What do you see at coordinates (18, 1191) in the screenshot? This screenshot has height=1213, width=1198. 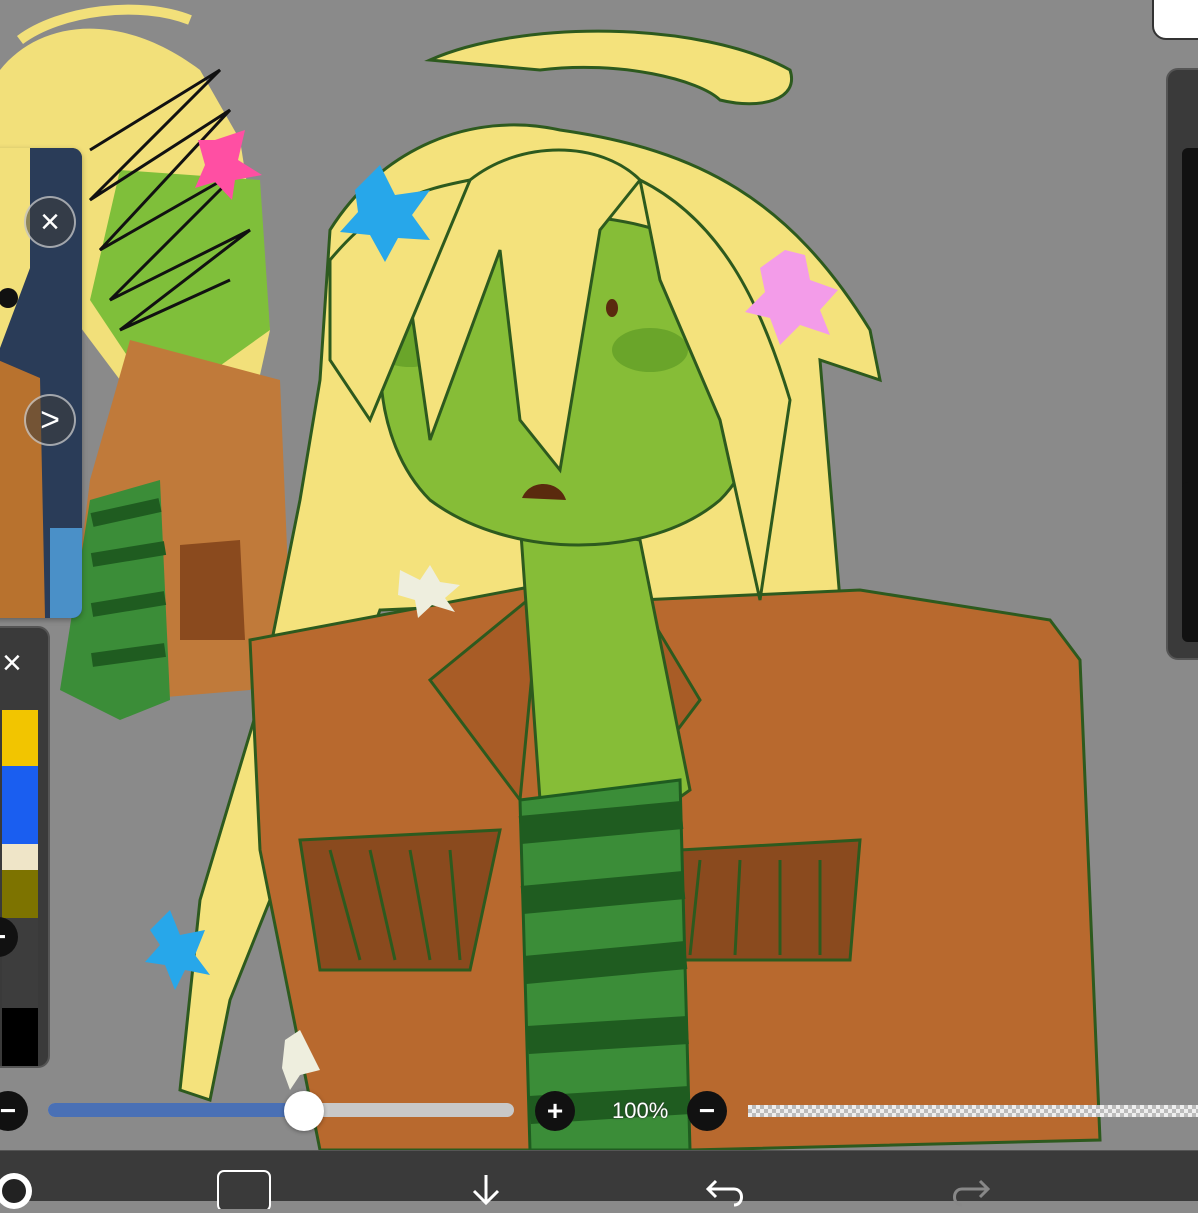 I see `brush-icon` at bounding box center [18, 1191].